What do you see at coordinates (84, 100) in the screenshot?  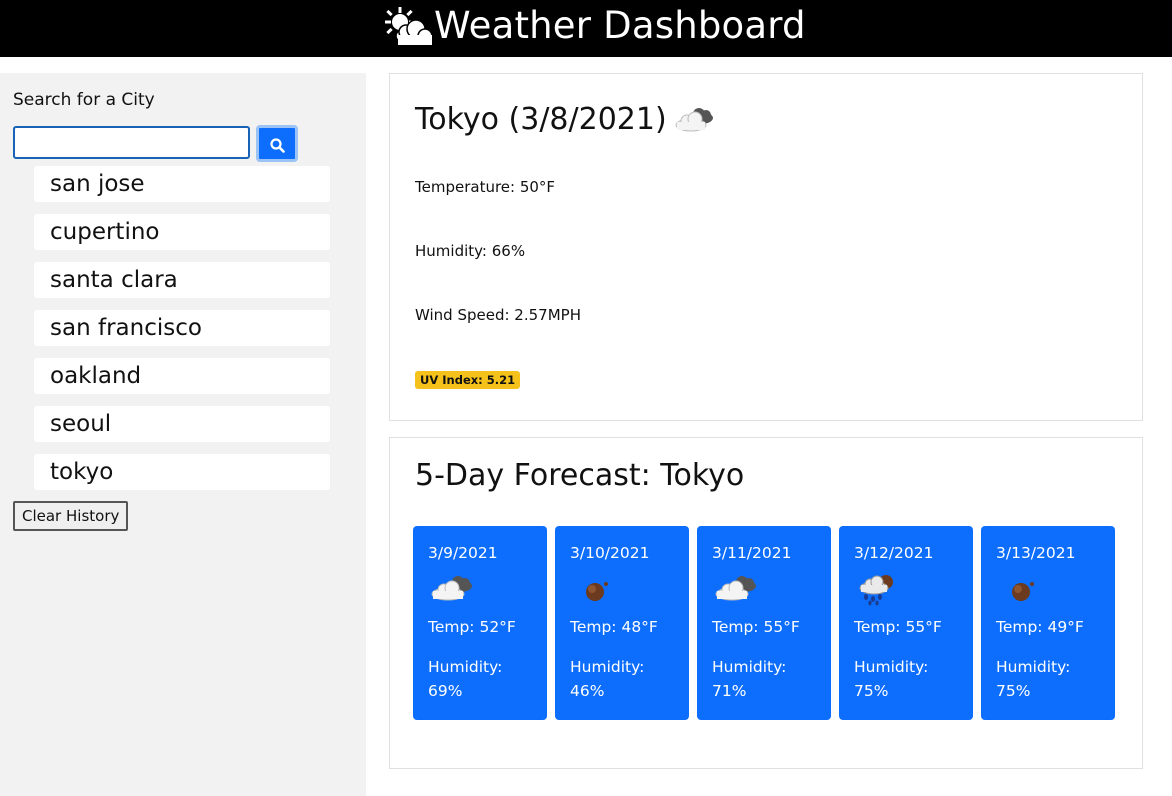 I see `search-label: Search for a City` at bounding box center [84, 100].